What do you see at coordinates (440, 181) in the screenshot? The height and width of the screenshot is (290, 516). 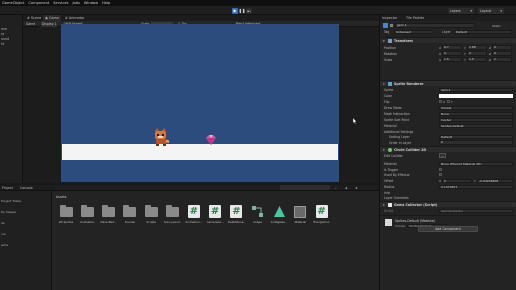 I see `offset-x-axis: X` at bounding box center [440, 181].